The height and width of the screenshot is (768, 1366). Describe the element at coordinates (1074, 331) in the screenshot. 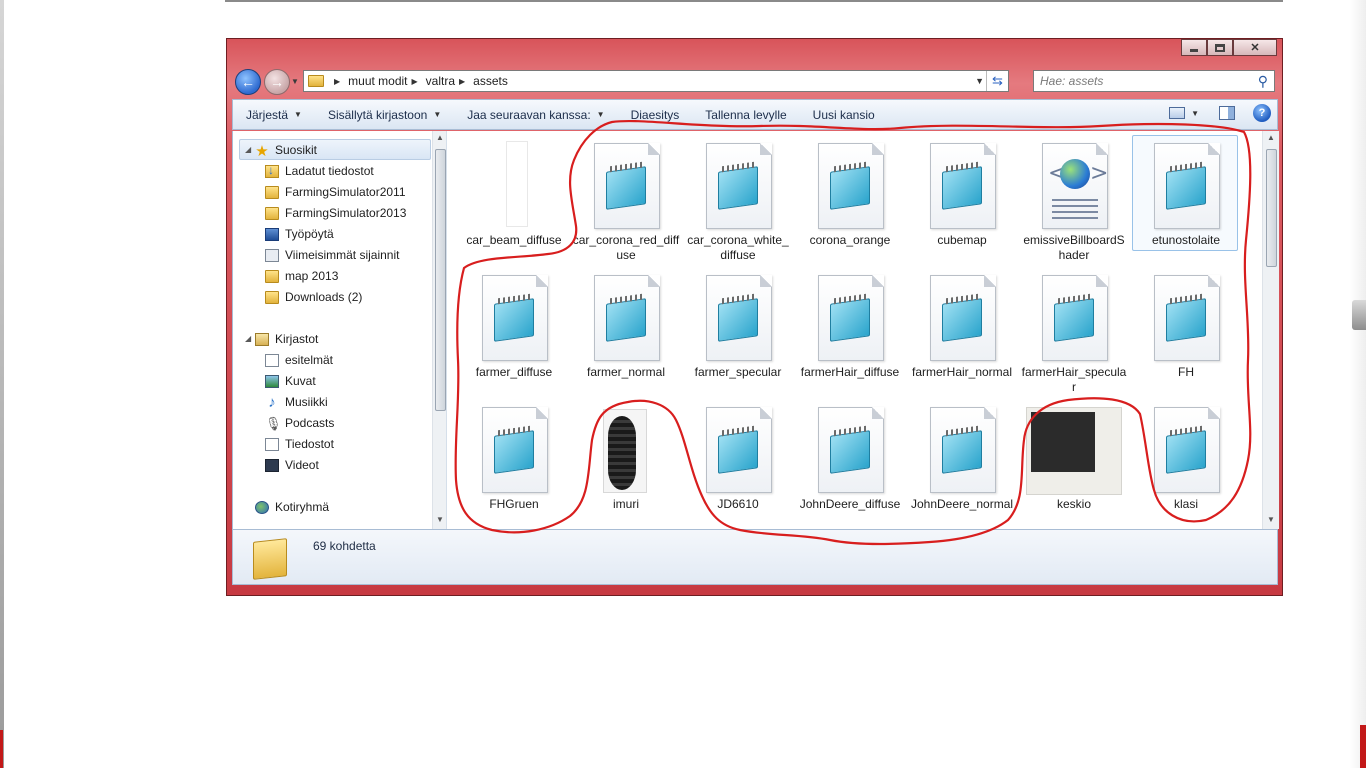

I see `file-item: farmerHair_specular` at that location.